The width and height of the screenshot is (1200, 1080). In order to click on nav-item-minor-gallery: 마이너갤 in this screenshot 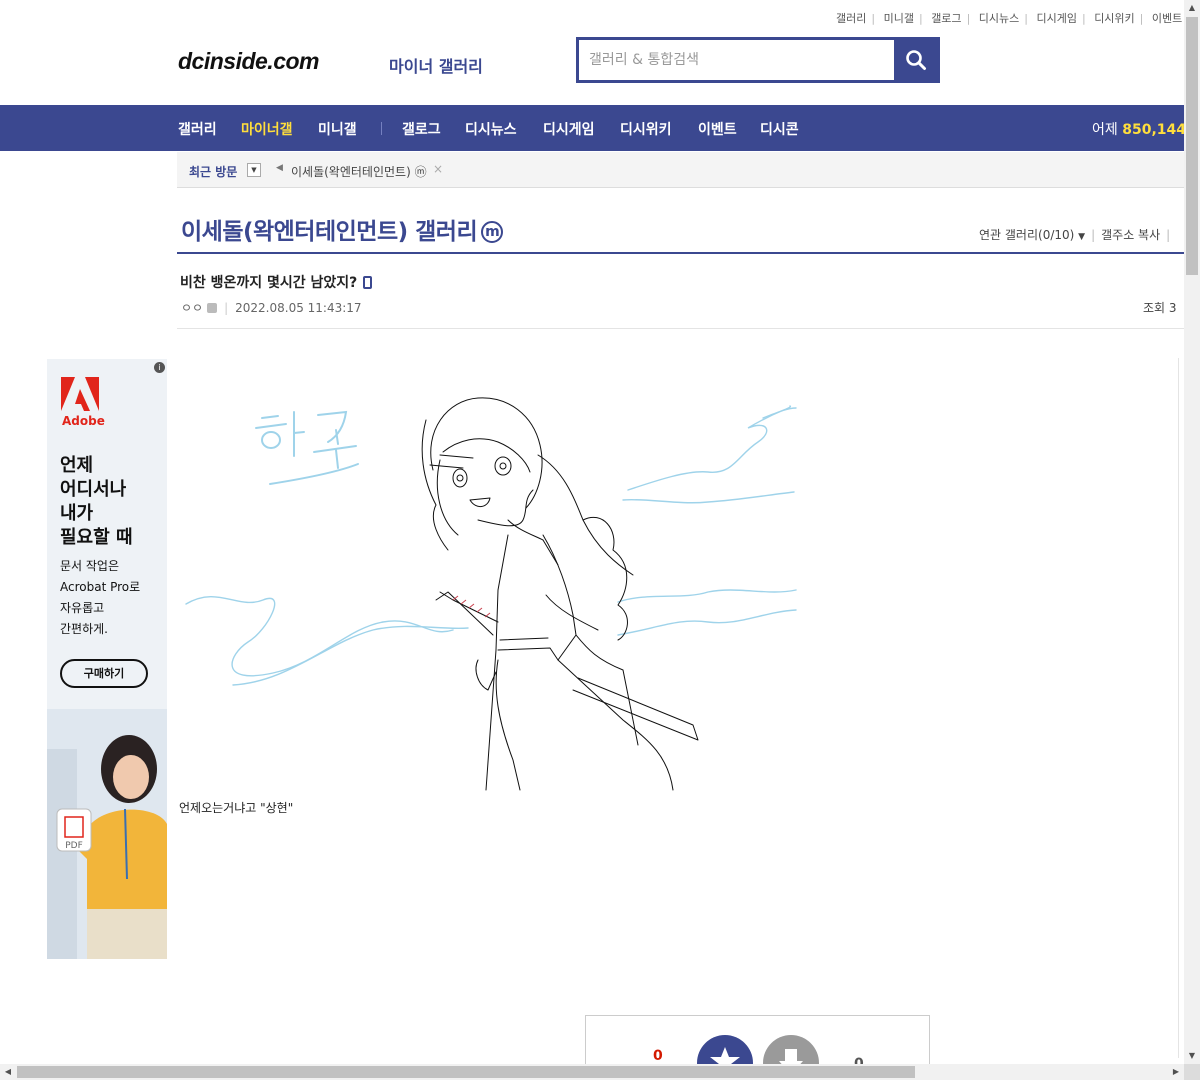, I will do `click(267, 129)`.